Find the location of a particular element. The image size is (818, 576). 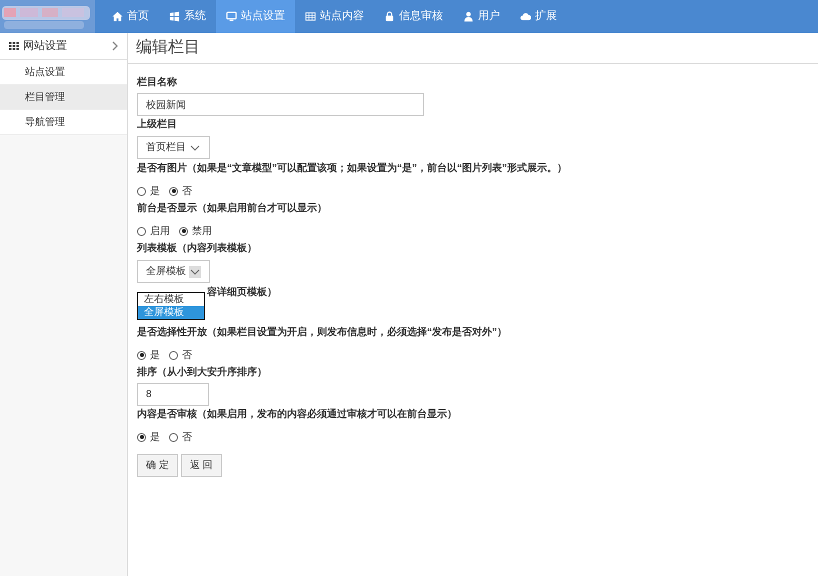

sidebar-header: 网站设置 is located at coordinates (63, 46).